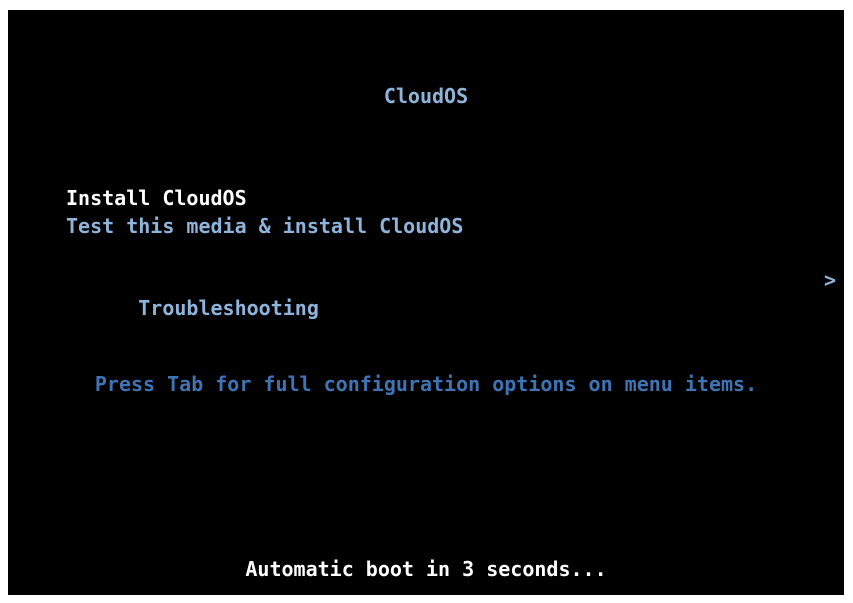 This screenshot has width=853, height=603. Describe the element at coordinates (228, 308) in the screenshot. I see `menu-item-troubleshooting-label: Troubleshooting` at that location.